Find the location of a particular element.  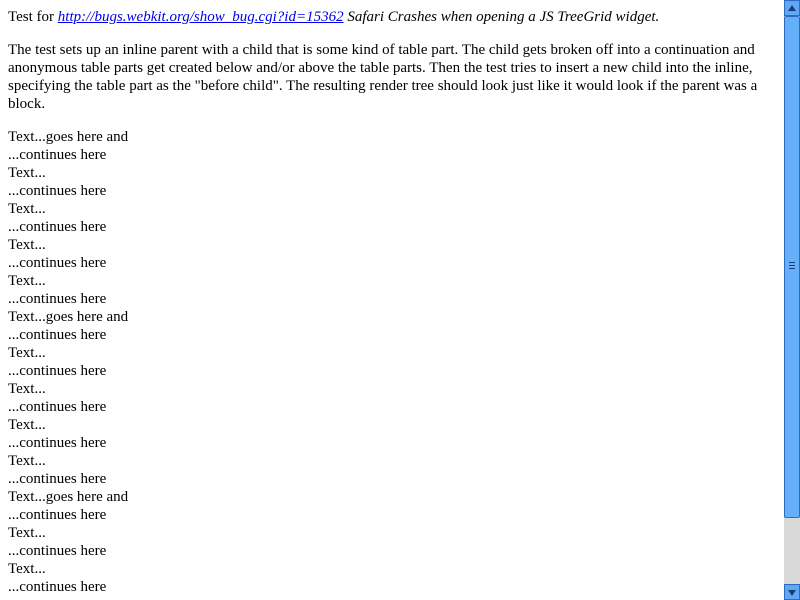

scrollbar-thumb is located at coordinates (792, 267).